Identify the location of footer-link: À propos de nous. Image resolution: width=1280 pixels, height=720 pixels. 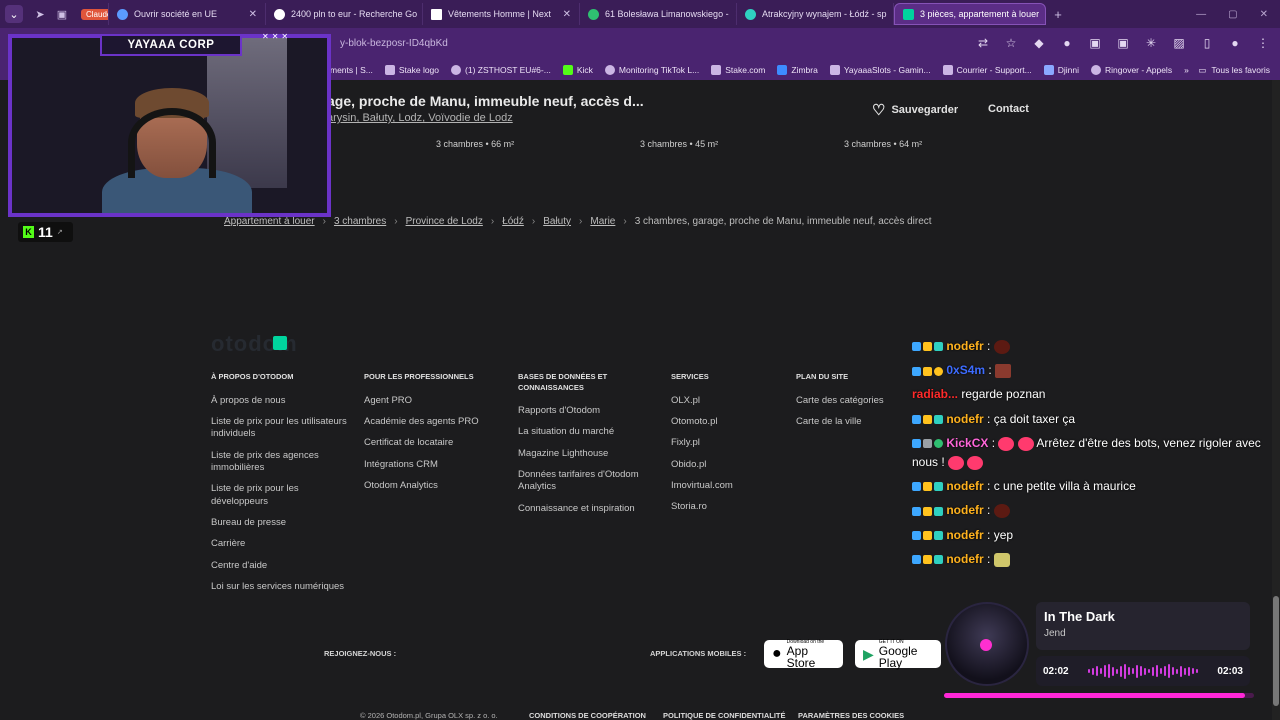
(281, 401).